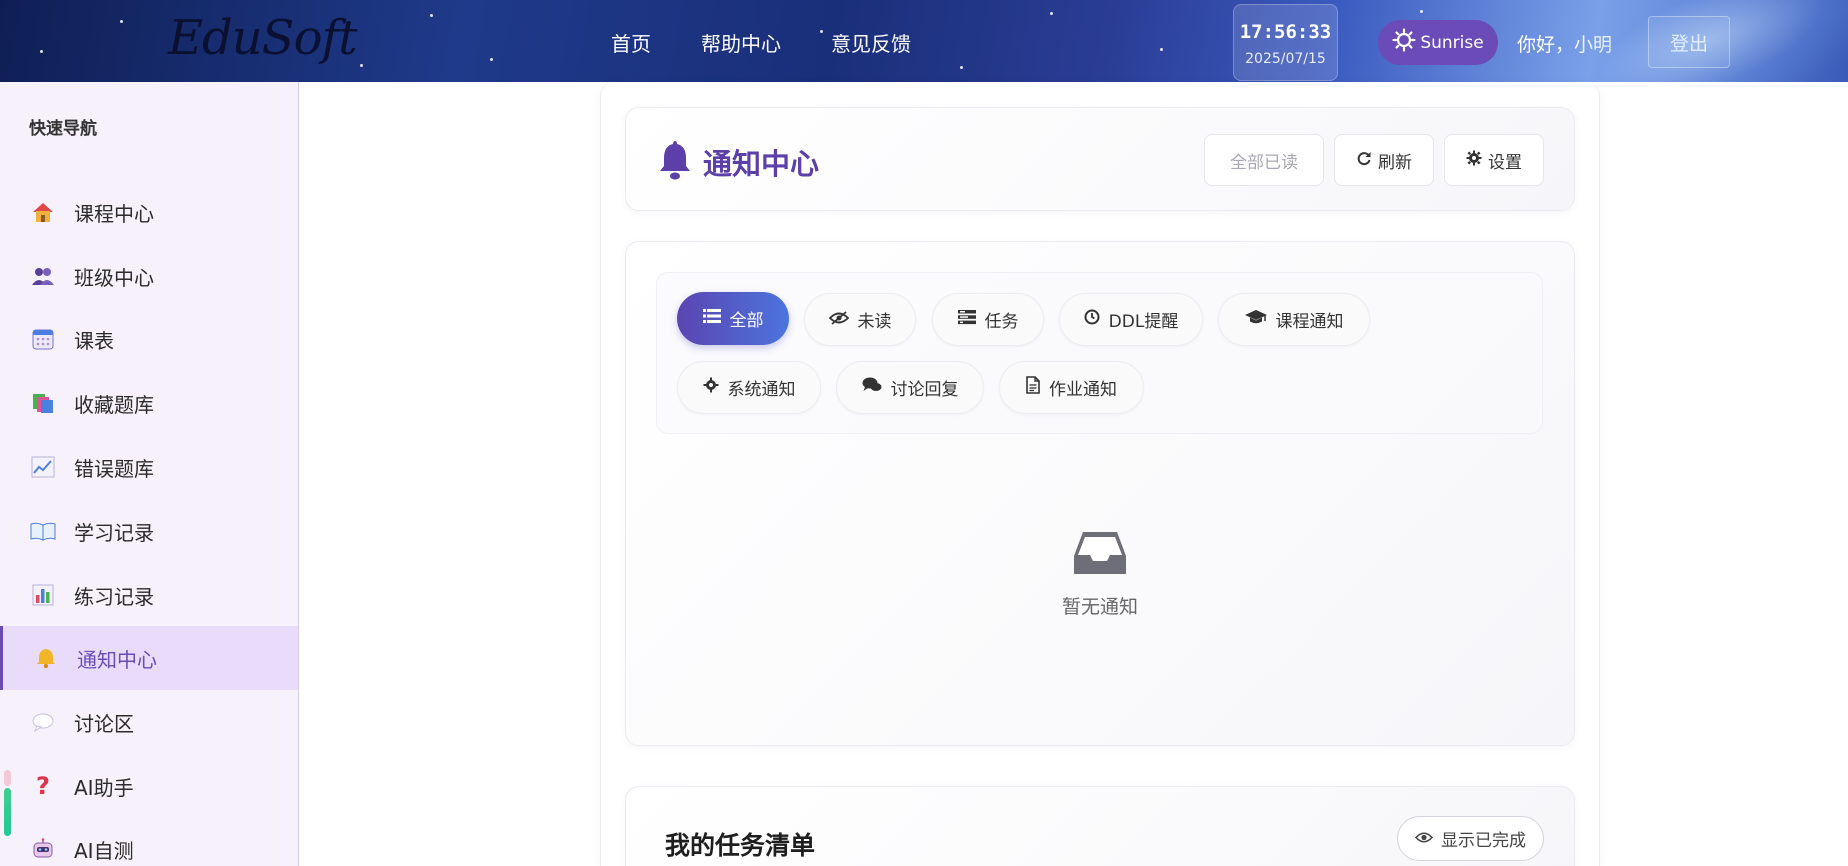 This screenshot has height=866, width=1848. Describe the element at coordinates (1452, 42) in the screenshot. I see `theme-label: Sunrise` at that location.